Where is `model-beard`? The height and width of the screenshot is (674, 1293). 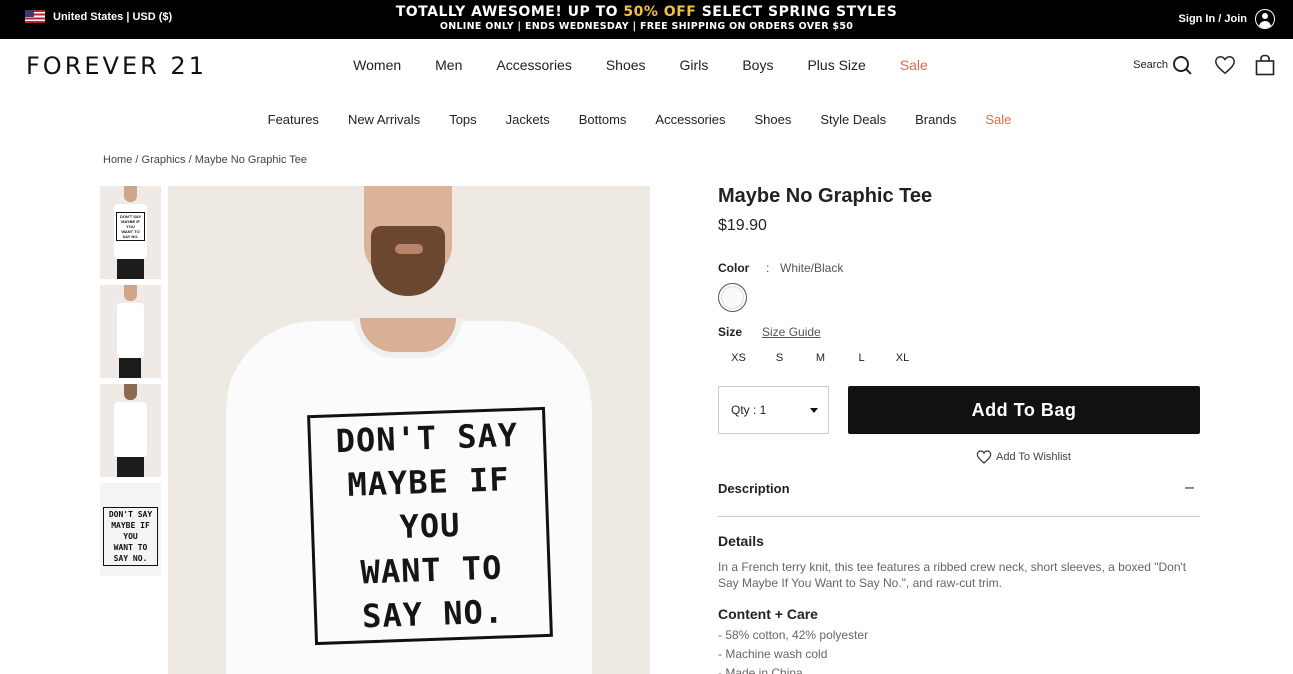
model-beard is located at coordinates (408, 261).